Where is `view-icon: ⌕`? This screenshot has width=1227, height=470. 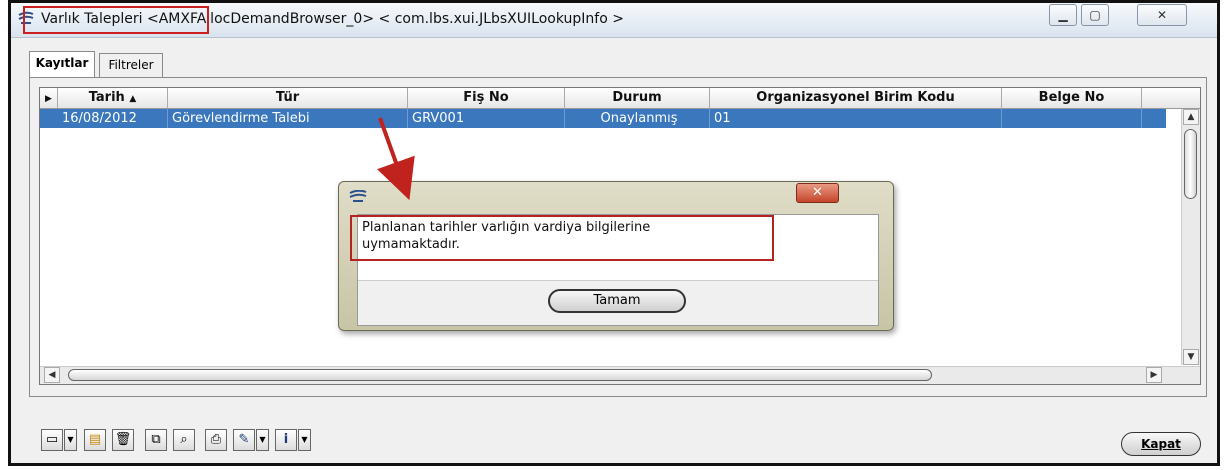 view-icon: ⌕ is located at coordinates (184, 439).